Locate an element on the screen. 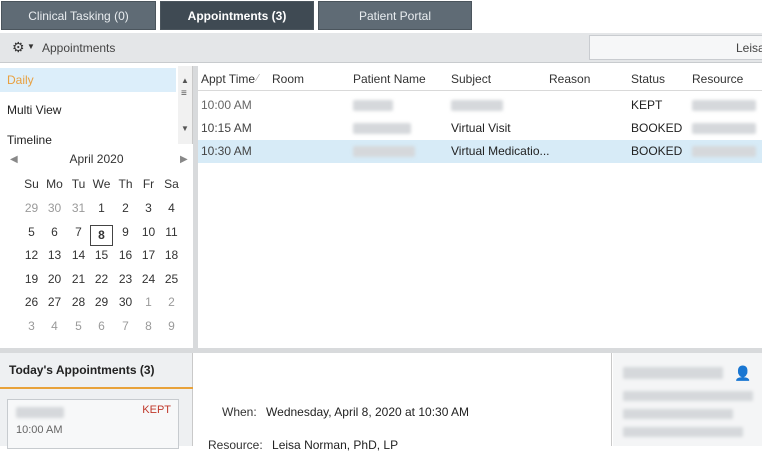  col-reason: Reason is located at coordinates (569, 79).